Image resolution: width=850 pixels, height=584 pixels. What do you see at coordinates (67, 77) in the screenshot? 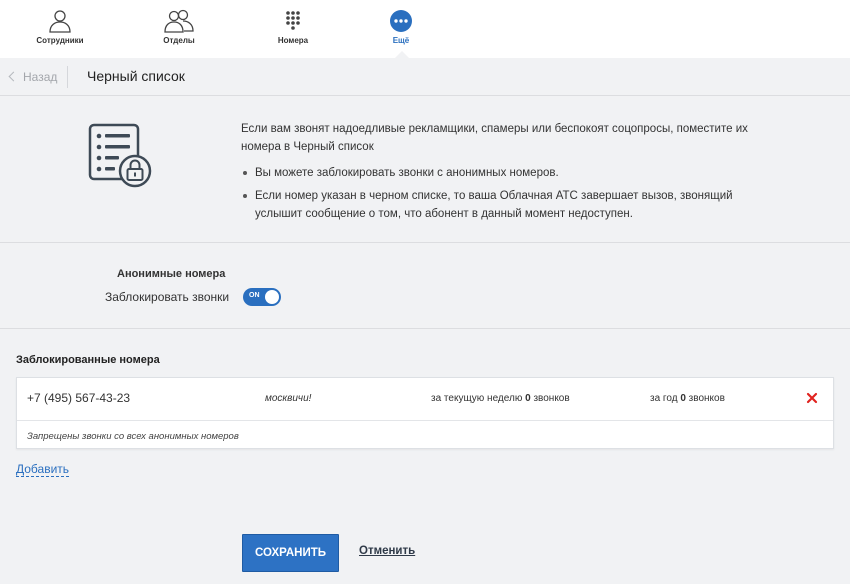
I see `divider` at bounding box center [67, 77].